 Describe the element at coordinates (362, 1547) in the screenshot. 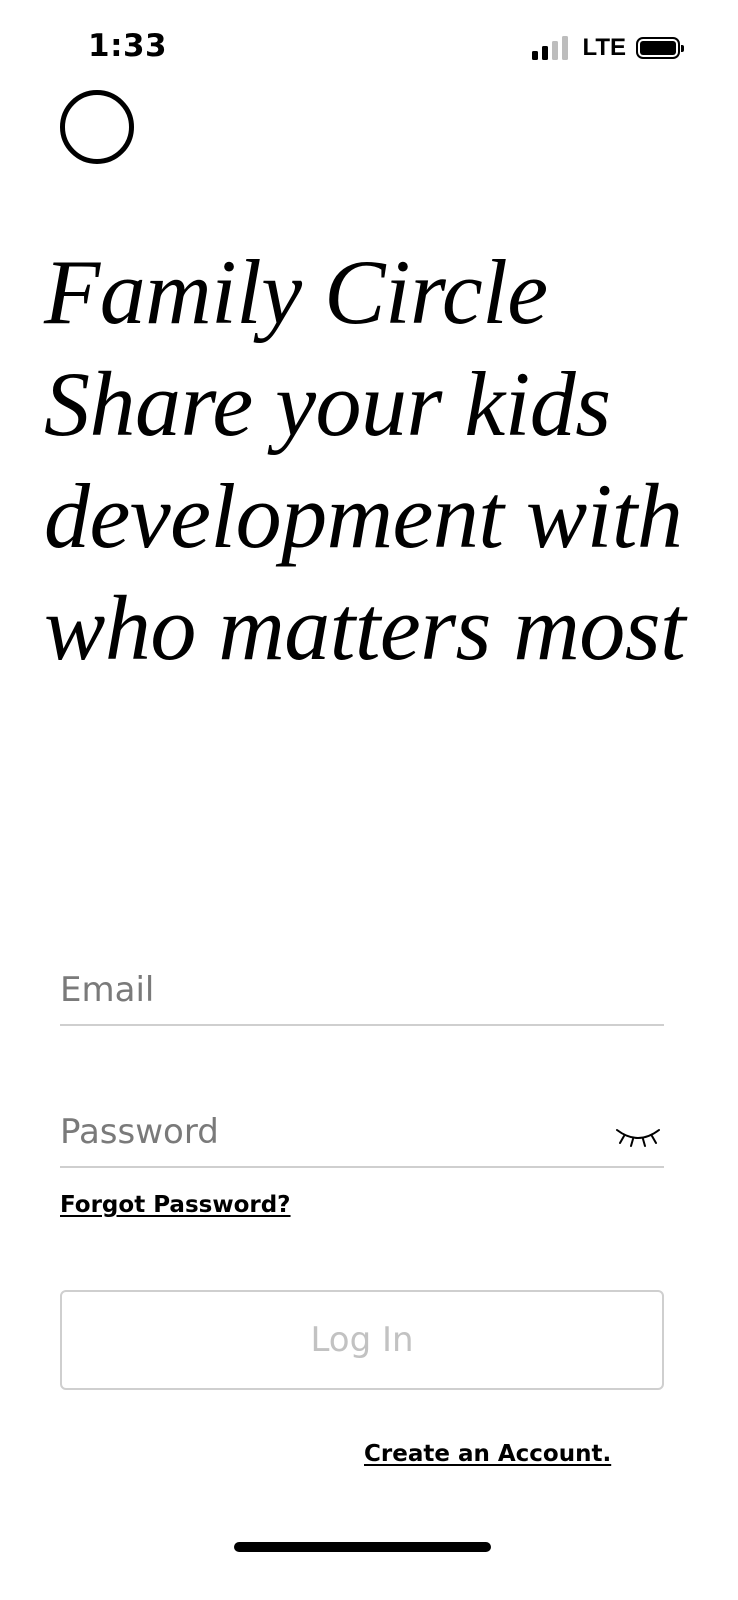

I see `home-indicator` at that location.